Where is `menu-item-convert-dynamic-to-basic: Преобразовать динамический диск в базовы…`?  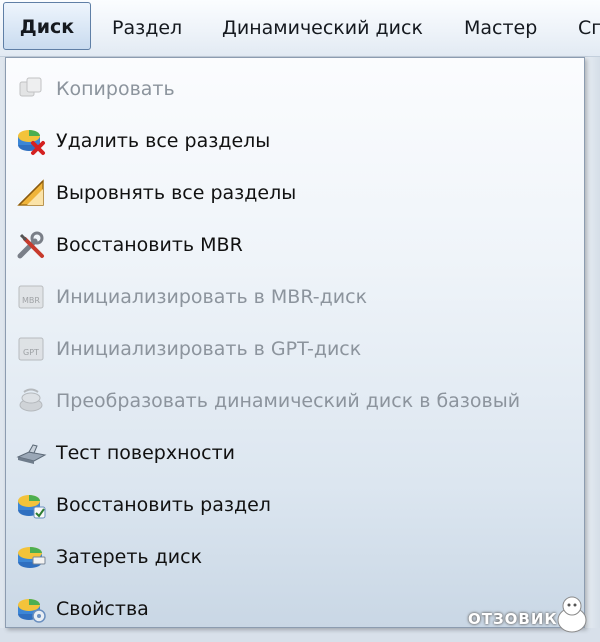
menu-item-convert-dynamic-to-basic: Преобразовать динамический диск в базовы… is located at coordinates (296, 401).